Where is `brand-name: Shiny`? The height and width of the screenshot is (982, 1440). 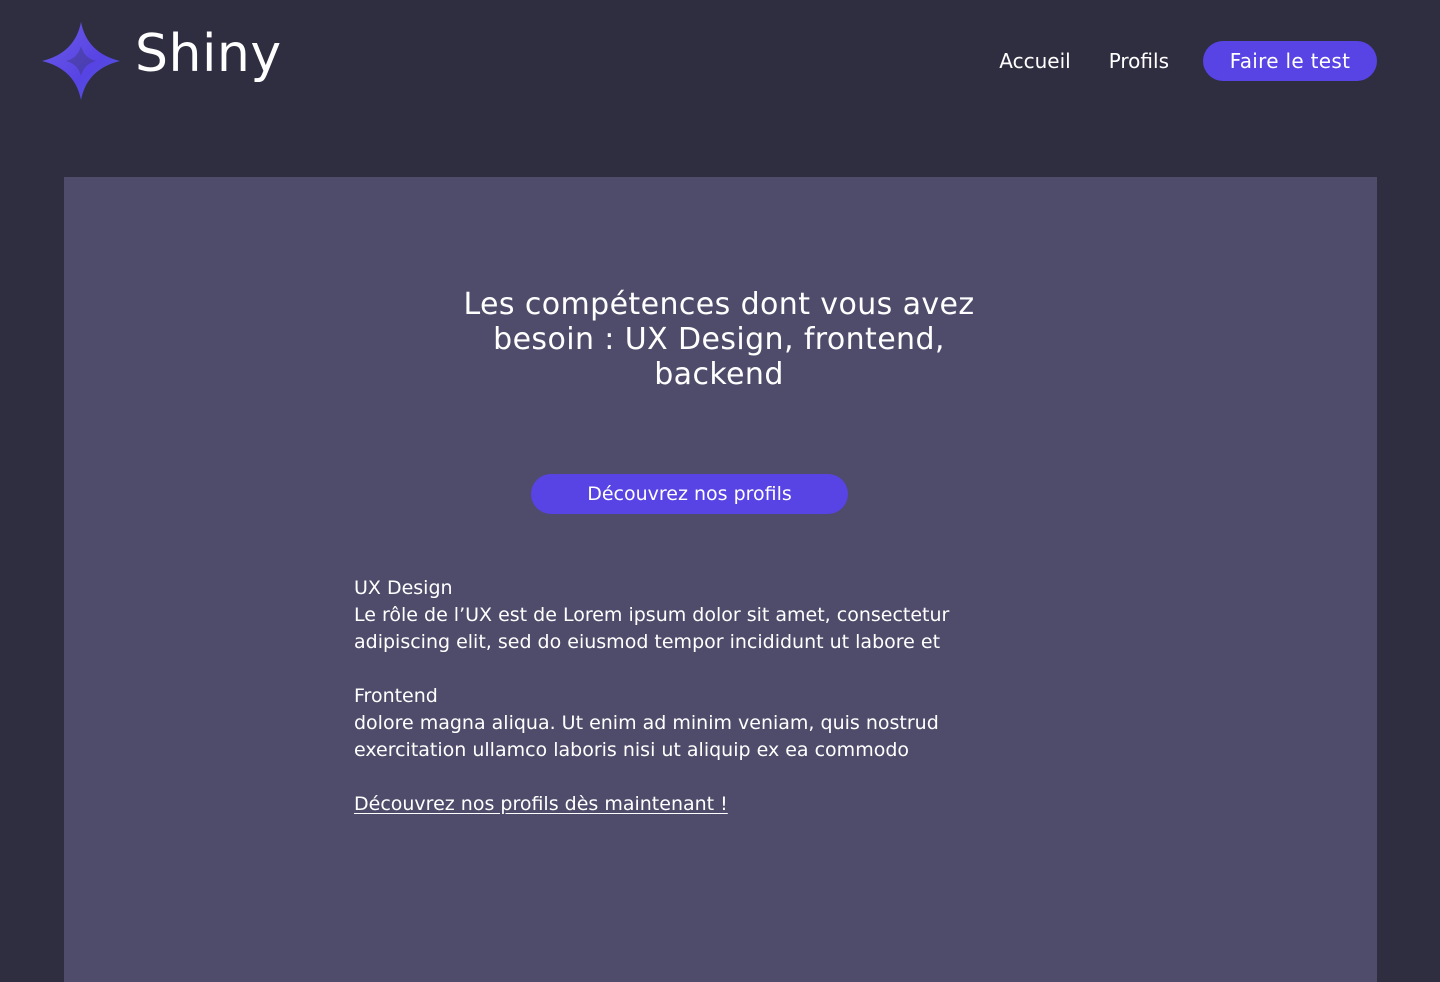
brand-name: Shiny is located at coordinates (208, 54).